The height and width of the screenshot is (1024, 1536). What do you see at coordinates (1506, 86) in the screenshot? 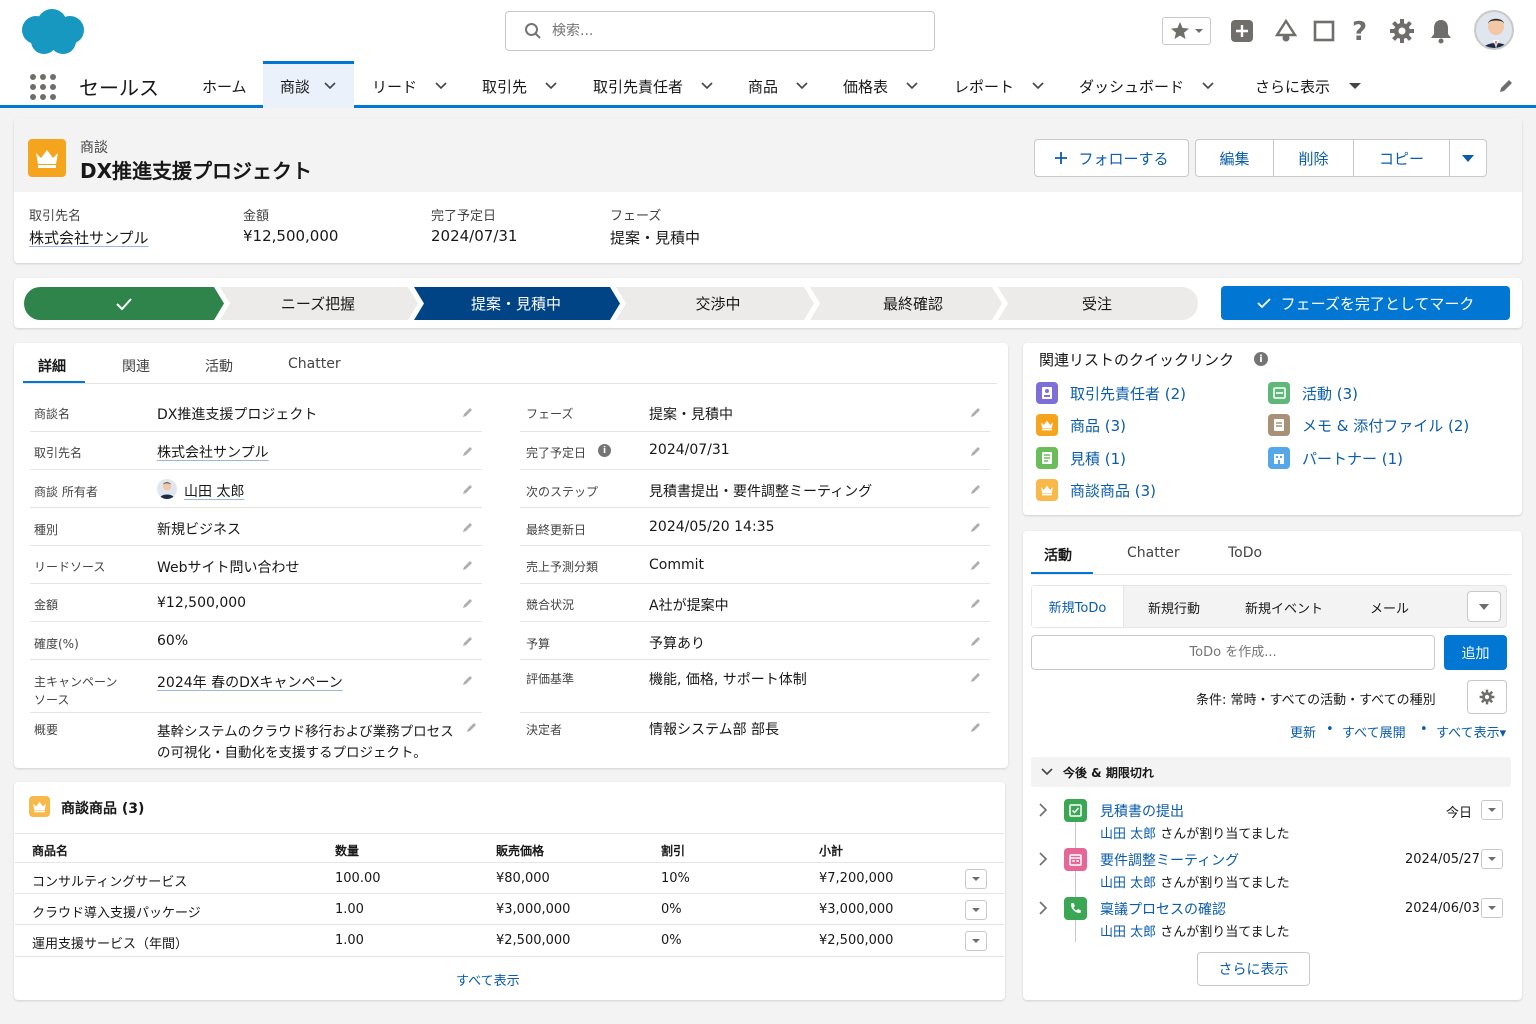
I see `edit-nav-pencil-icon` at bounding box center [1506, 86].